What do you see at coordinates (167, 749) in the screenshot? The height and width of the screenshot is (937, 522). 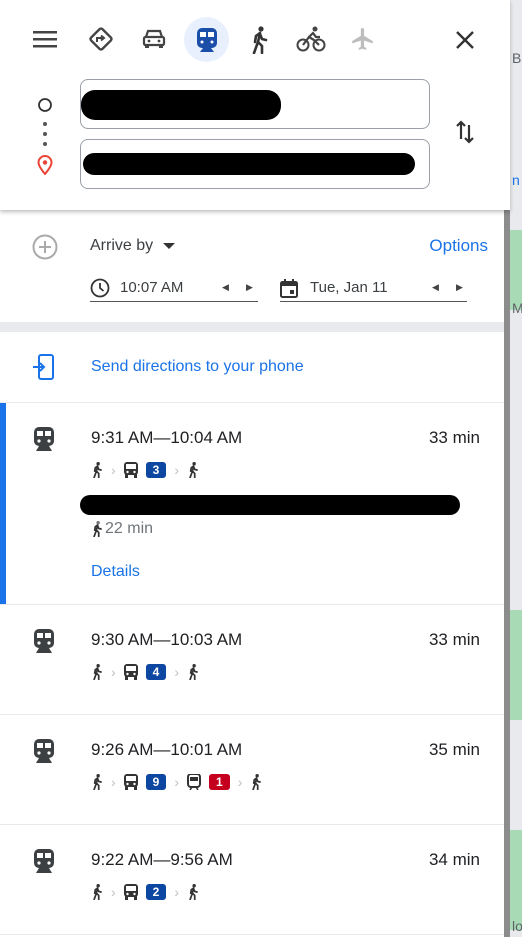 I see `route-times: 9:26 AM—10:01 AM` at bounding box center [167, 749].